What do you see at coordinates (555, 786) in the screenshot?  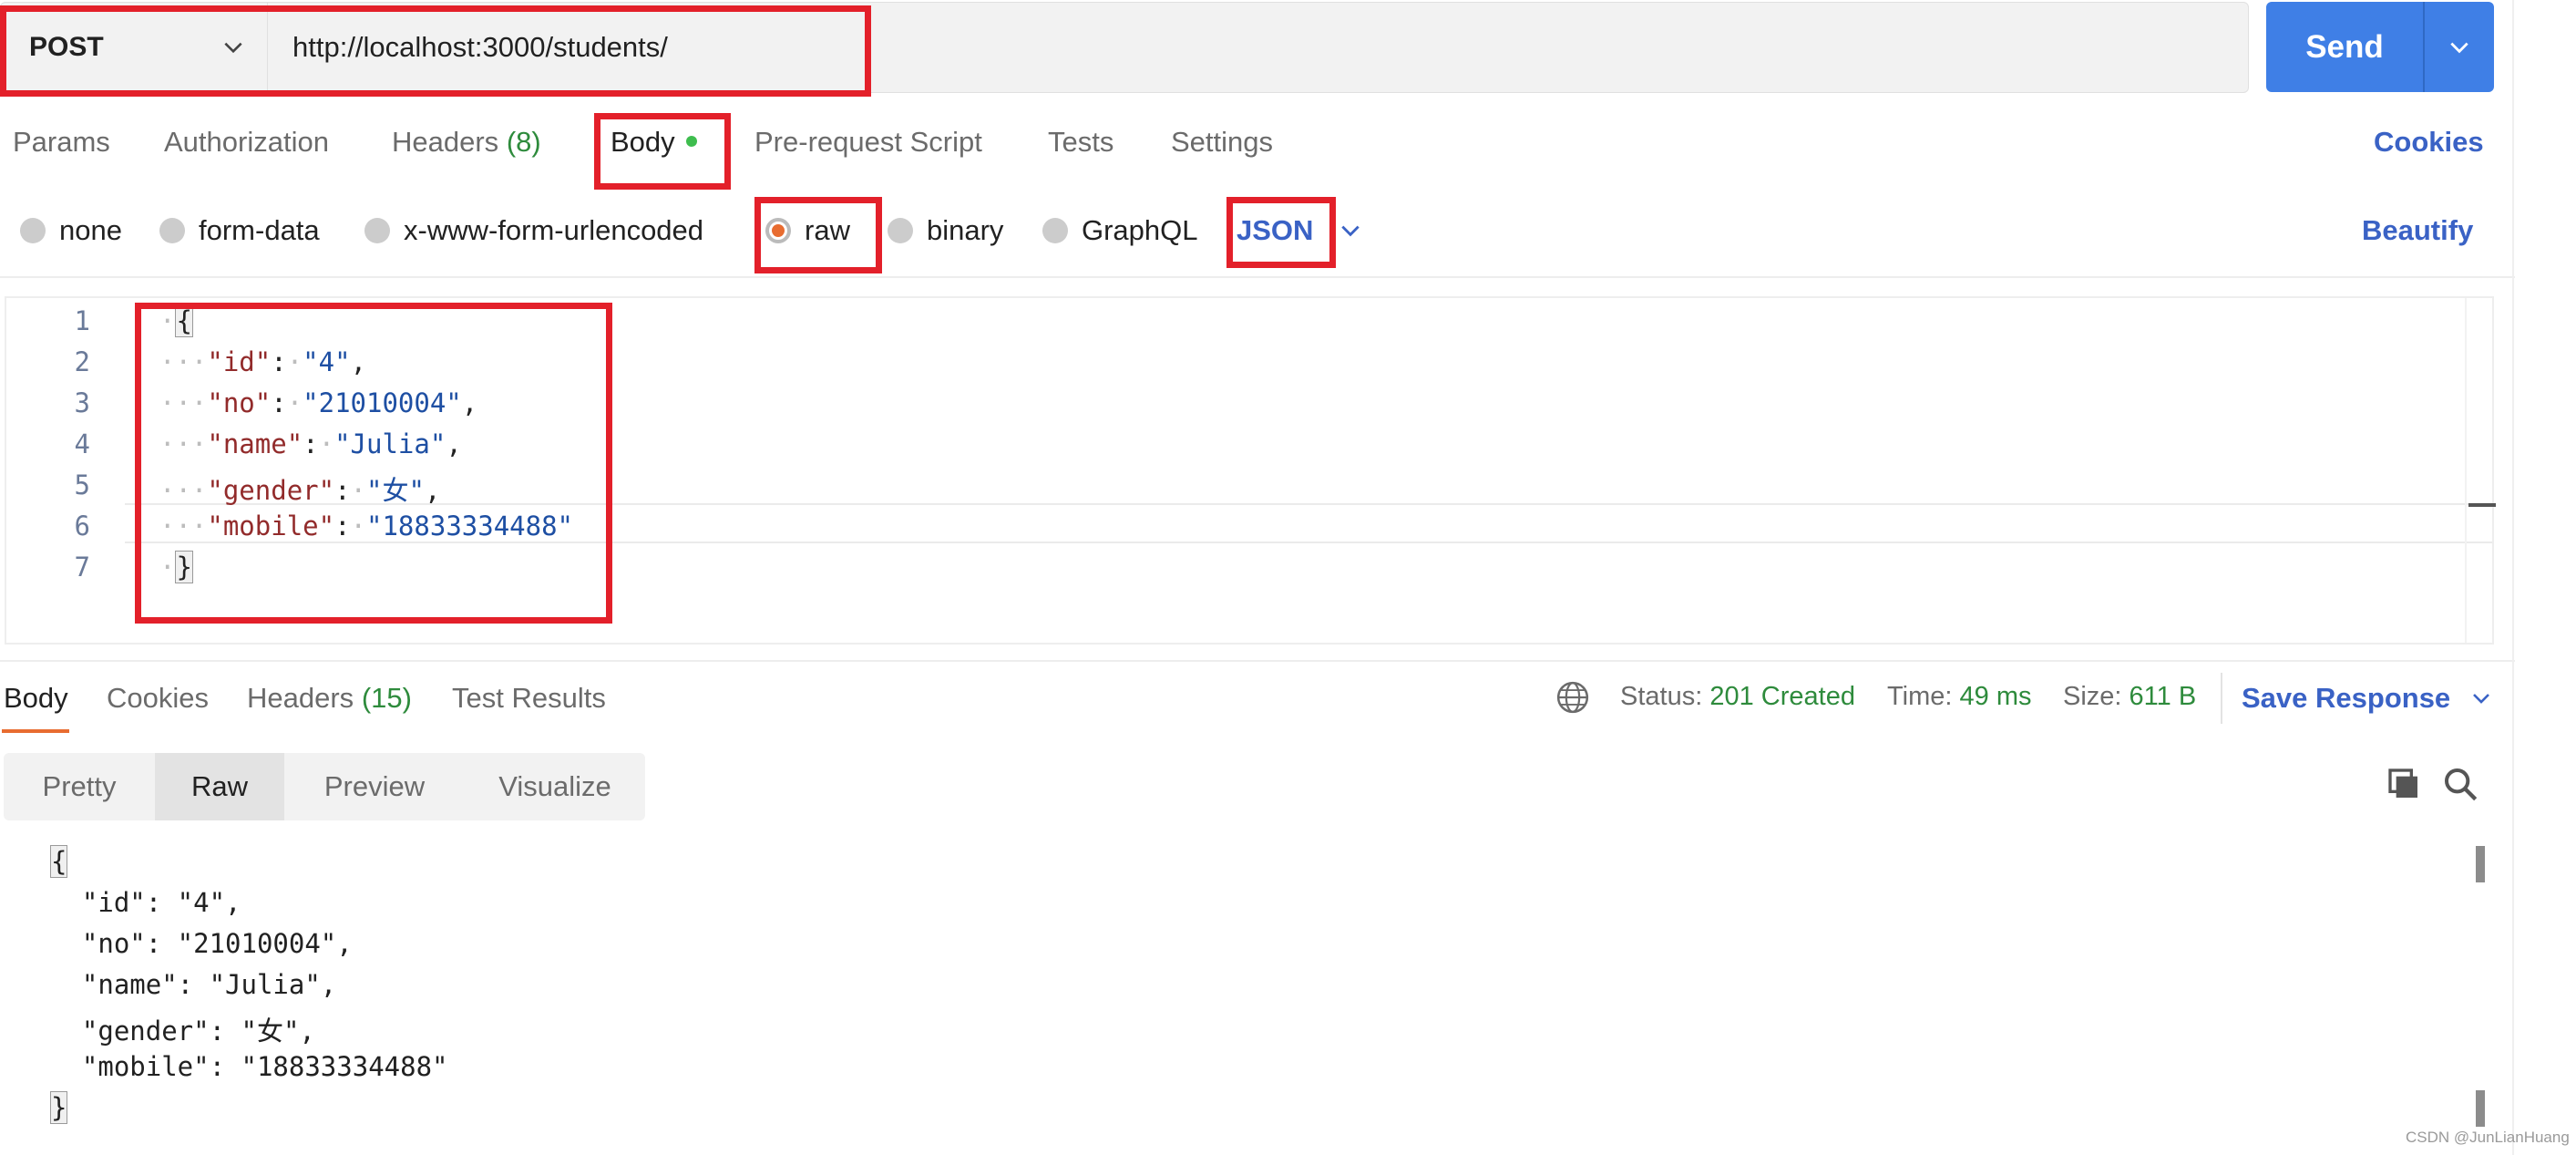 I see `view-mode-visualize: Visualize` at bounding box center [555, 786].